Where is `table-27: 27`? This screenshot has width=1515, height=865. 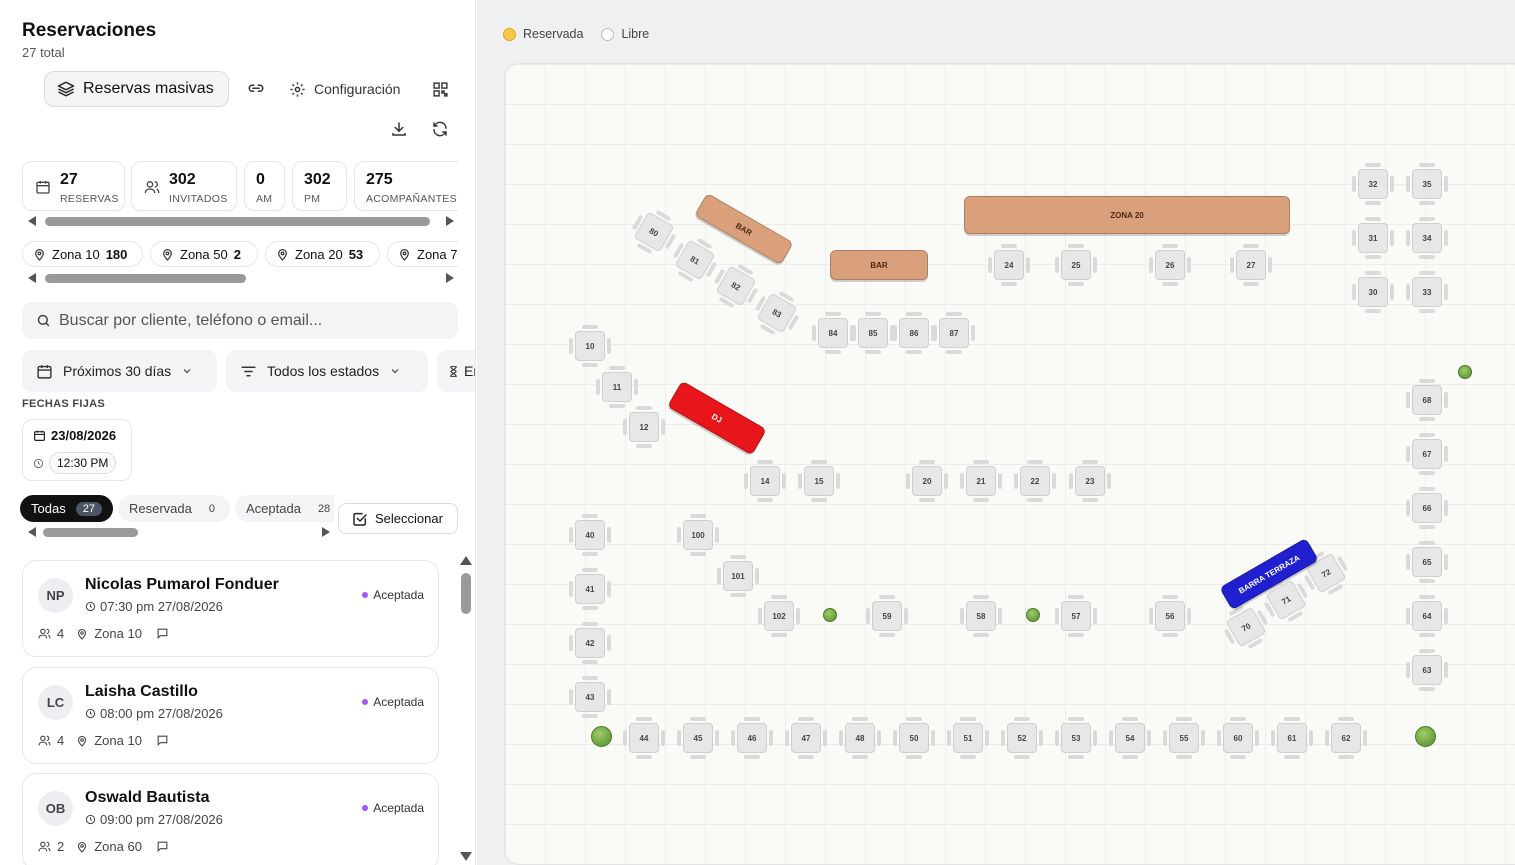
table-27: 27 is located at coordinates (1251, 265).